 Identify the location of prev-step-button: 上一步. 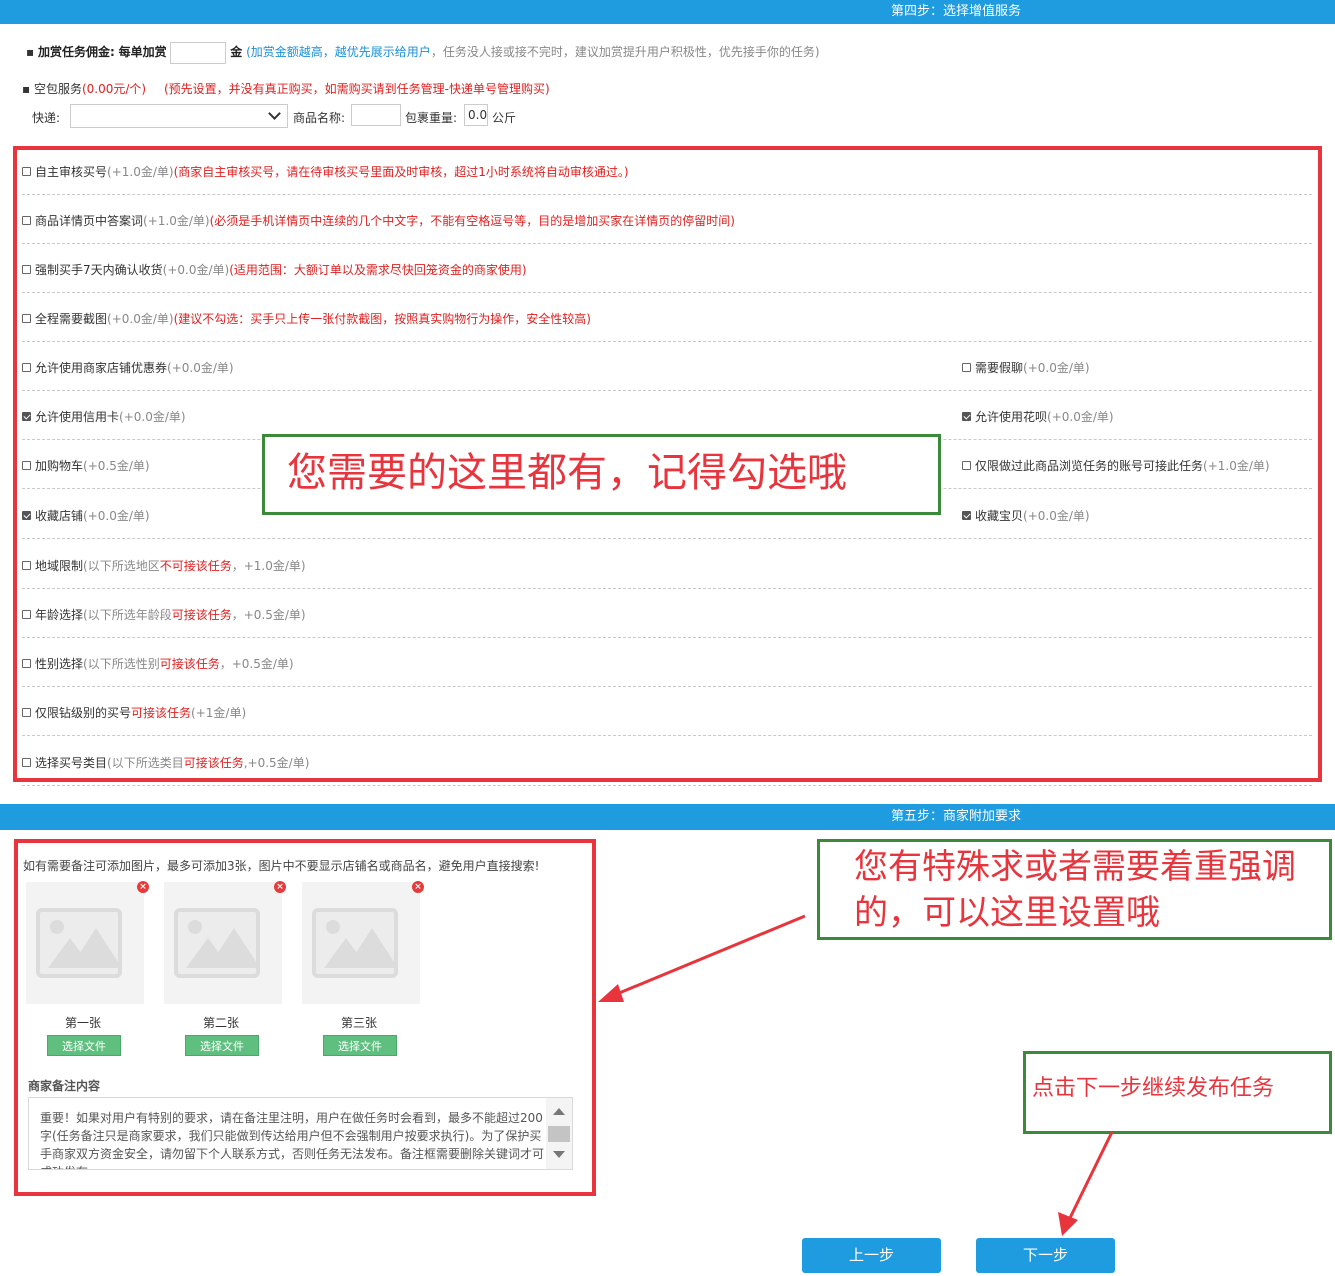
(871, 1255).